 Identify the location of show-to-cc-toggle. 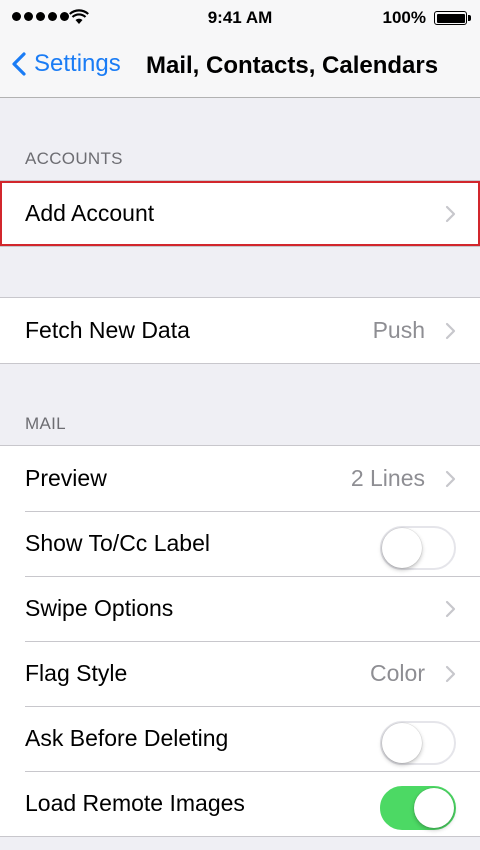
(418, 548).